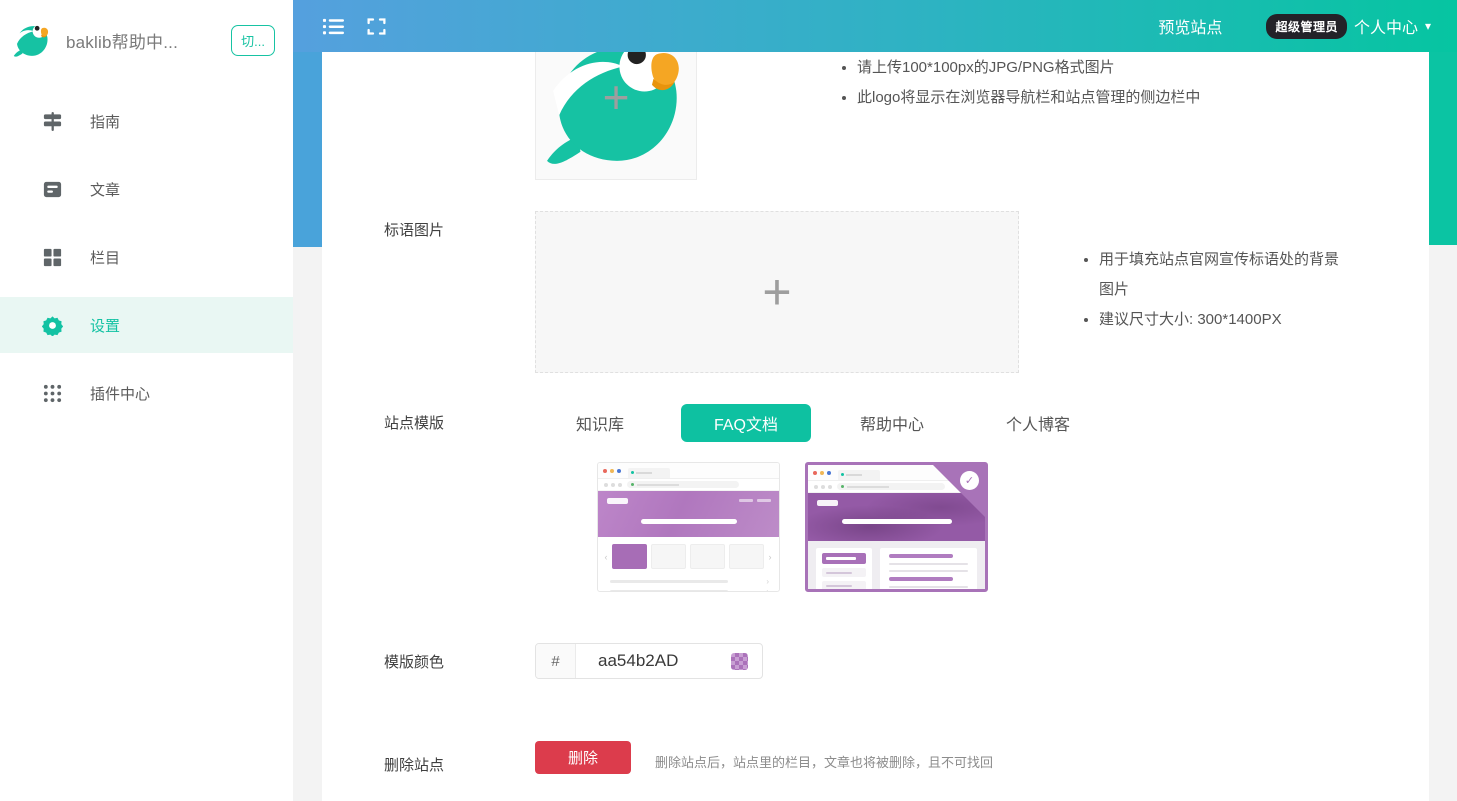  Describe the element at coordinates (959, 491) in the screenshot. I see `selected-corner-ribbon` at that location.